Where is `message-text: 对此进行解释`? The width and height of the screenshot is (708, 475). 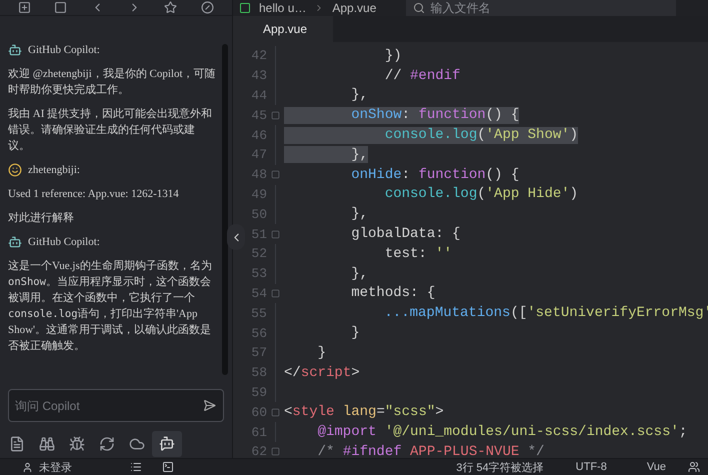 message-text: 对此进行解释 is located at coordinates (41, 218).